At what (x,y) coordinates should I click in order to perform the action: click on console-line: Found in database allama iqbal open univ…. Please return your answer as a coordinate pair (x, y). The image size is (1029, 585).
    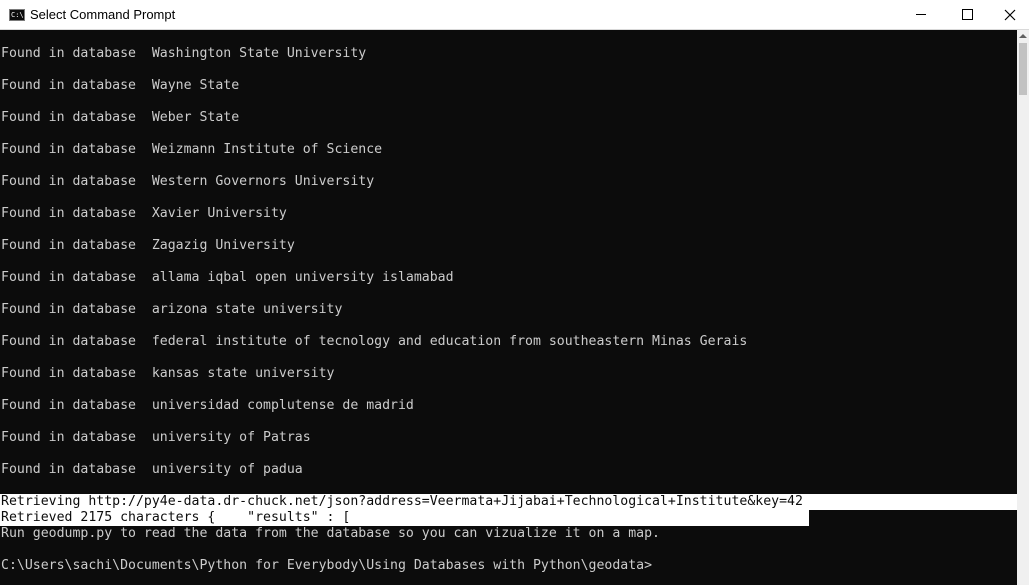
    Looking at the image, I should click on (227, 277).